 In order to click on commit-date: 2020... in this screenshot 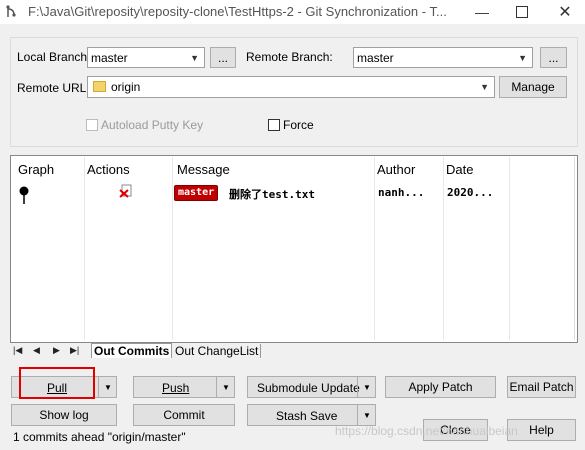, I will do `click(470, 192)`.